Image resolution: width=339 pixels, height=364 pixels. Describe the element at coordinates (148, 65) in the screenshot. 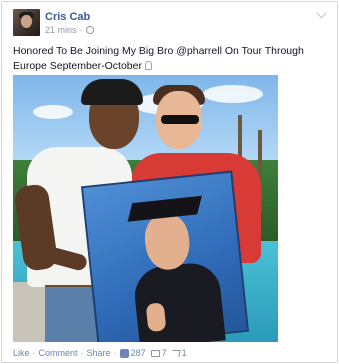

I see `language-icon` at that location.